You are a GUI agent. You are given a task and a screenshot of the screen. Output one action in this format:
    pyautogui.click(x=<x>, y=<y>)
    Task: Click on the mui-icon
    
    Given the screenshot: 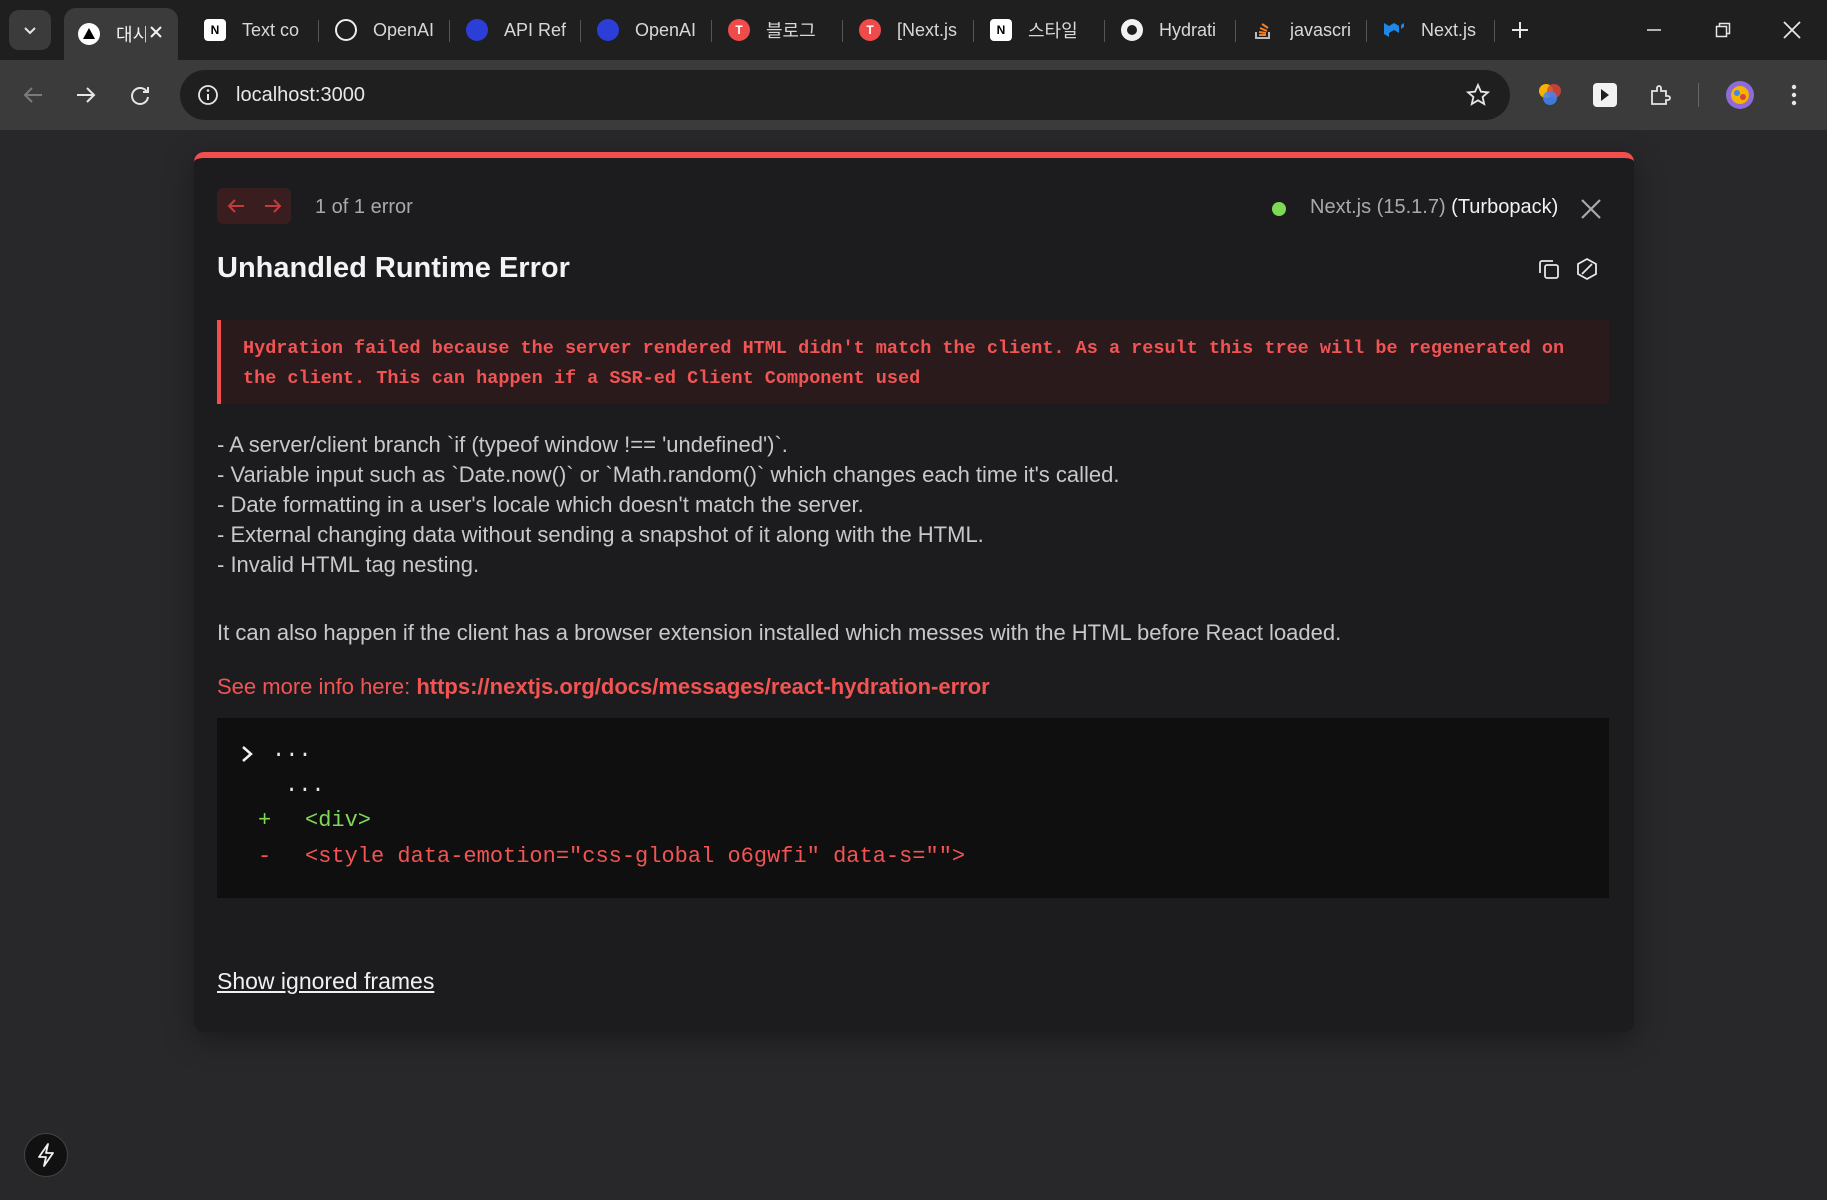 What is the action you would take?
    pyautogui.click(x=1394, y=30)
    